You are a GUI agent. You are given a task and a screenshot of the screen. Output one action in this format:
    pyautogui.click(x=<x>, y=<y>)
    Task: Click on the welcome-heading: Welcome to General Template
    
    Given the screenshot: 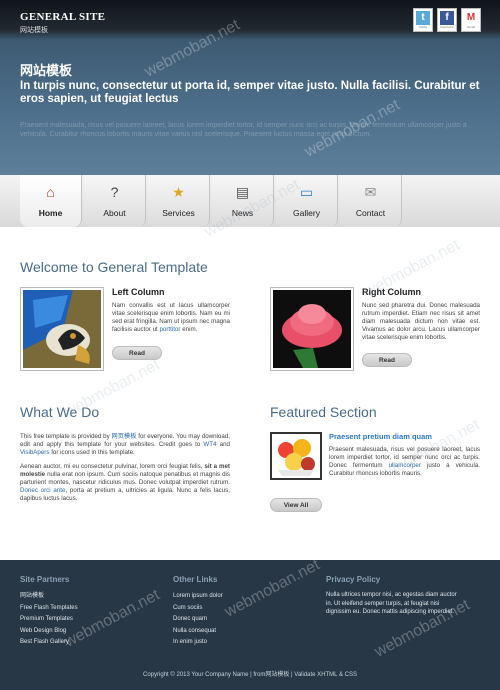 What is the action you would take?
    pyautogui.click(x=114, y=267)
    